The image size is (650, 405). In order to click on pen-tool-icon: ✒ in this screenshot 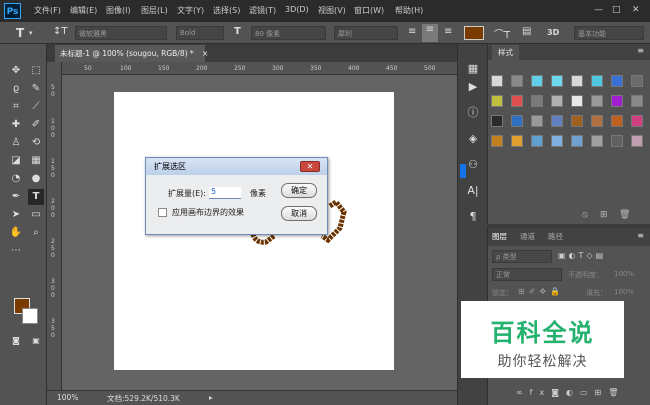, I will do `click(16, 197)`.